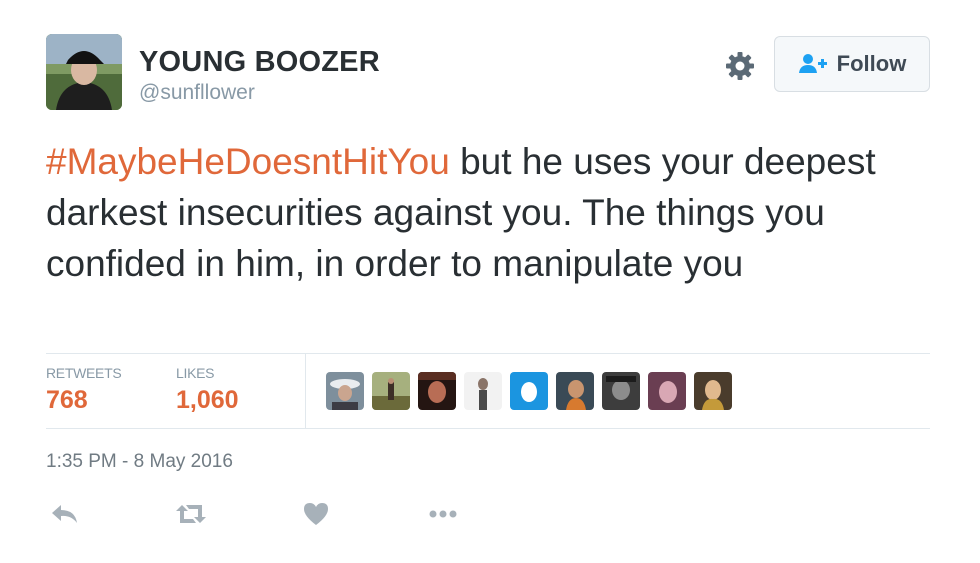  I want to click on tweet-header: YOUNG BOOZER @sunfllower Follow, so click(488, 73).